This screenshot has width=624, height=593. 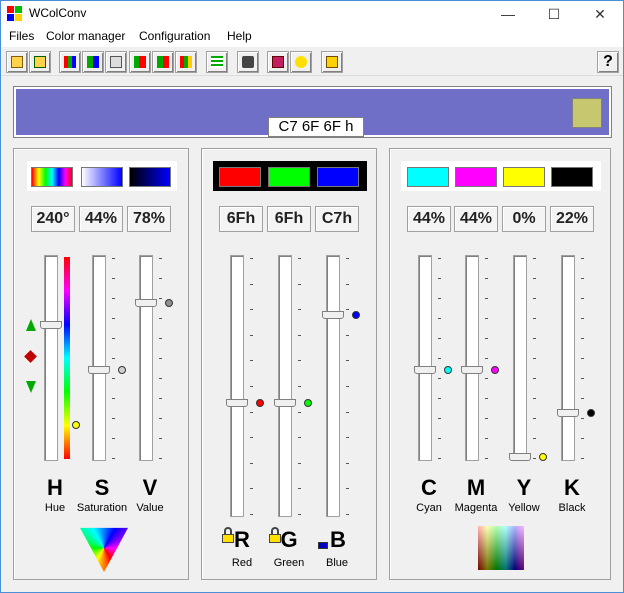 What do you see at coordinates (102, 177) in the screenshot?
I see `saturation-swatch` at bounding box center [102, 177].